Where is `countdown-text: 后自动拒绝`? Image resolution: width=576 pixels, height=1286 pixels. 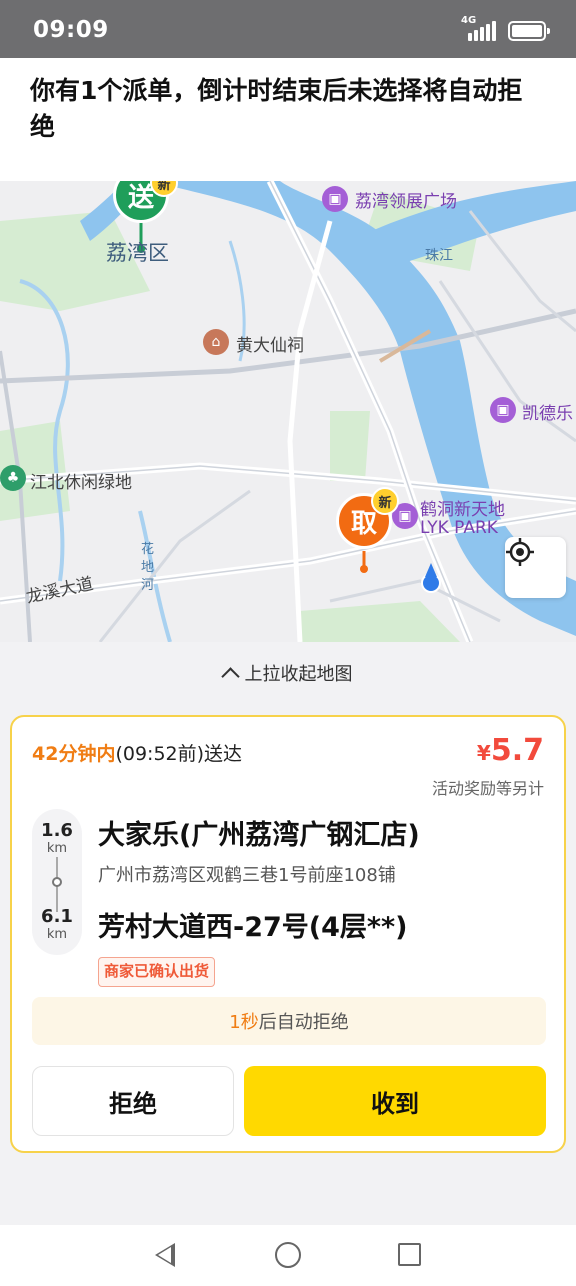
countdown-text: 后自动拒绝 is located at coordinates (303, 1022).